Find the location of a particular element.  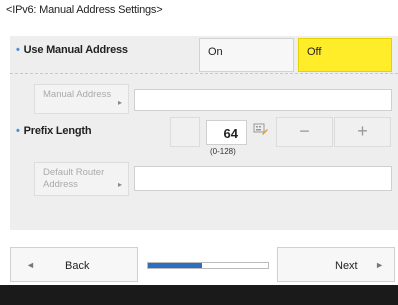

back-button: ◄ Back is located at coordinates (74, 264).